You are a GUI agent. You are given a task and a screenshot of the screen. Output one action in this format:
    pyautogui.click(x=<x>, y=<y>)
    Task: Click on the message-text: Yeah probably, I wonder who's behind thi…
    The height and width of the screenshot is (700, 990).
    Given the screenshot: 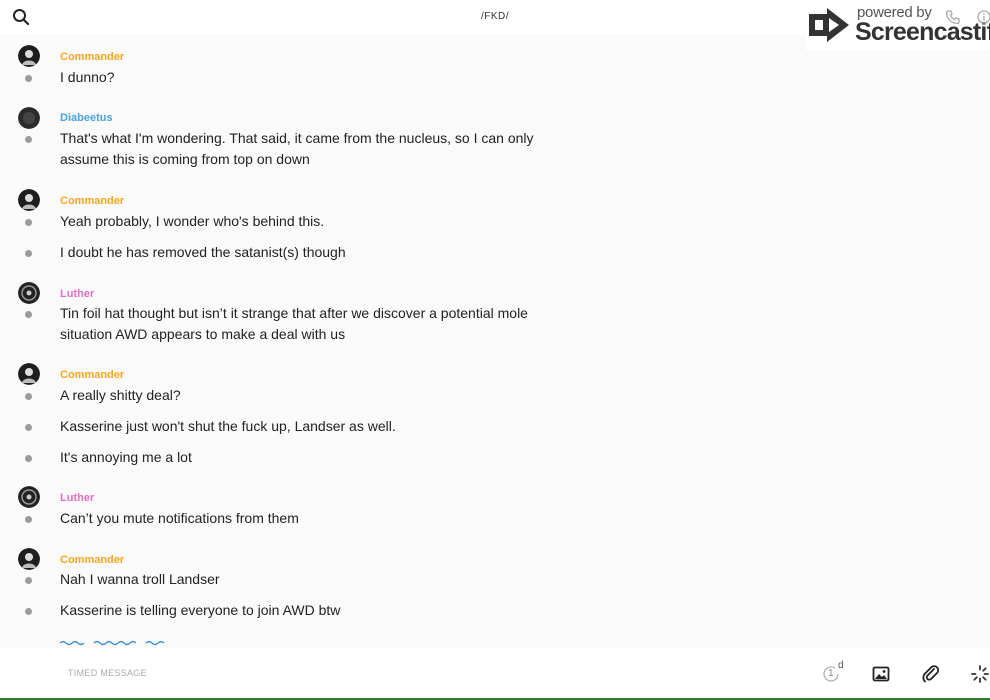 What is the action you would take?
    pyautogui.click(x=192, y=221)
    